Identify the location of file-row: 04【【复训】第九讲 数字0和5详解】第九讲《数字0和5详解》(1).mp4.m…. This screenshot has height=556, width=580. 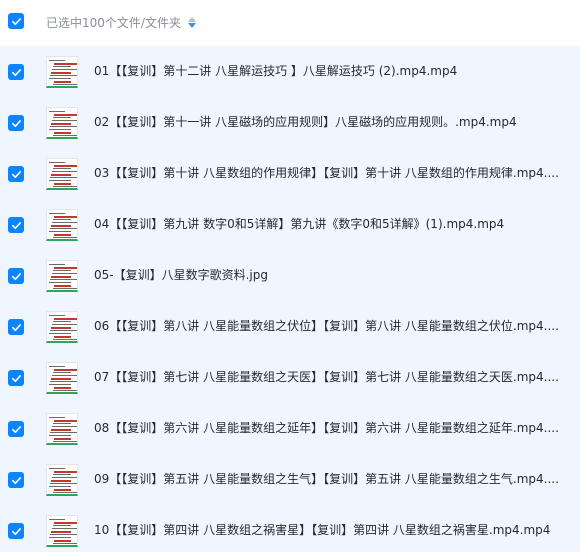
(290, 224).